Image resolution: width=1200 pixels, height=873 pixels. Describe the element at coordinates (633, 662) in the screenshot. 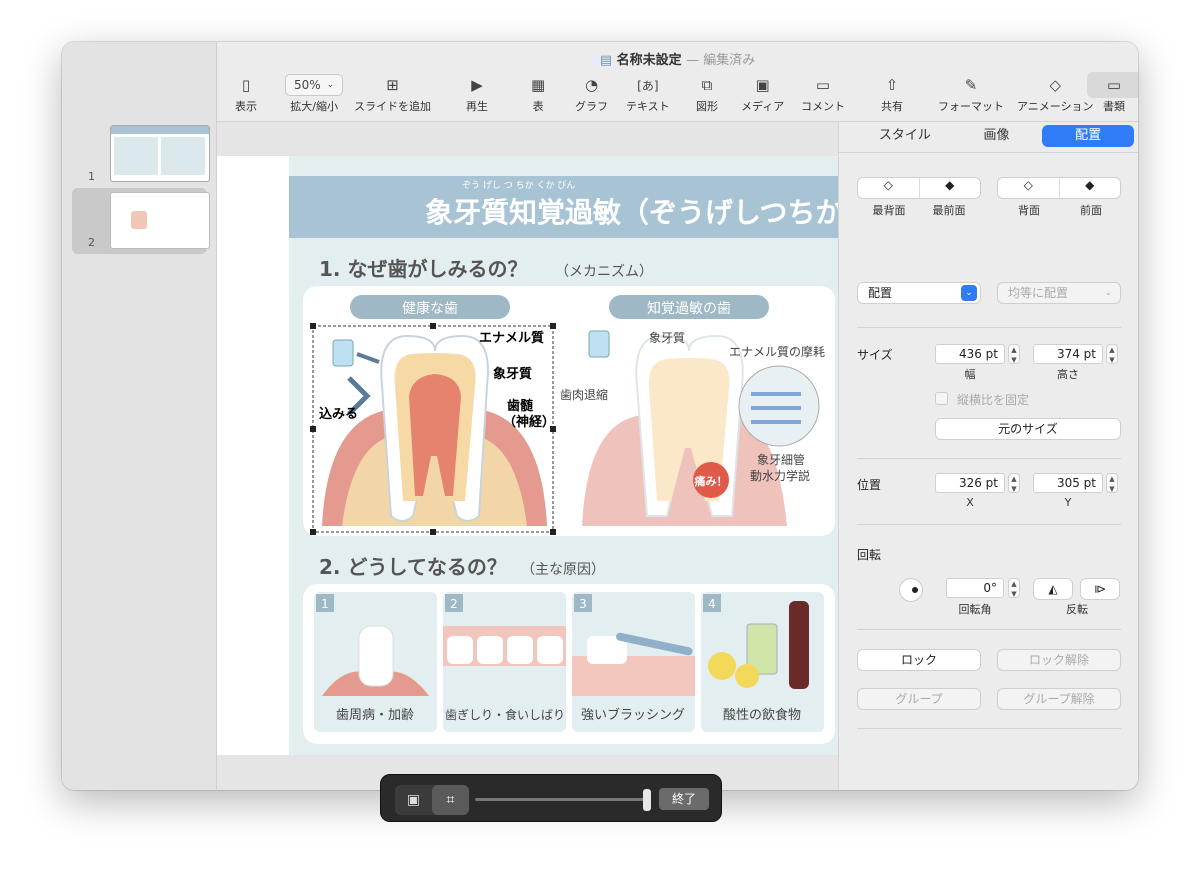

I see `cause-card-3: 3 強いブラッシング` at that location.